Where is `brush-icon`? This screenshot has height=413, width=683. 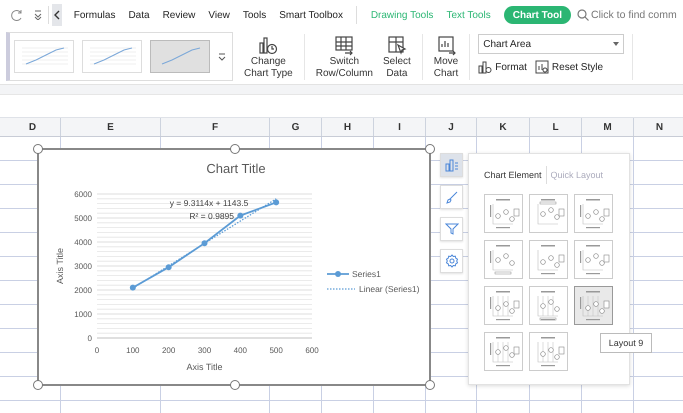 brush-icon is located at coordinates (451, 197).